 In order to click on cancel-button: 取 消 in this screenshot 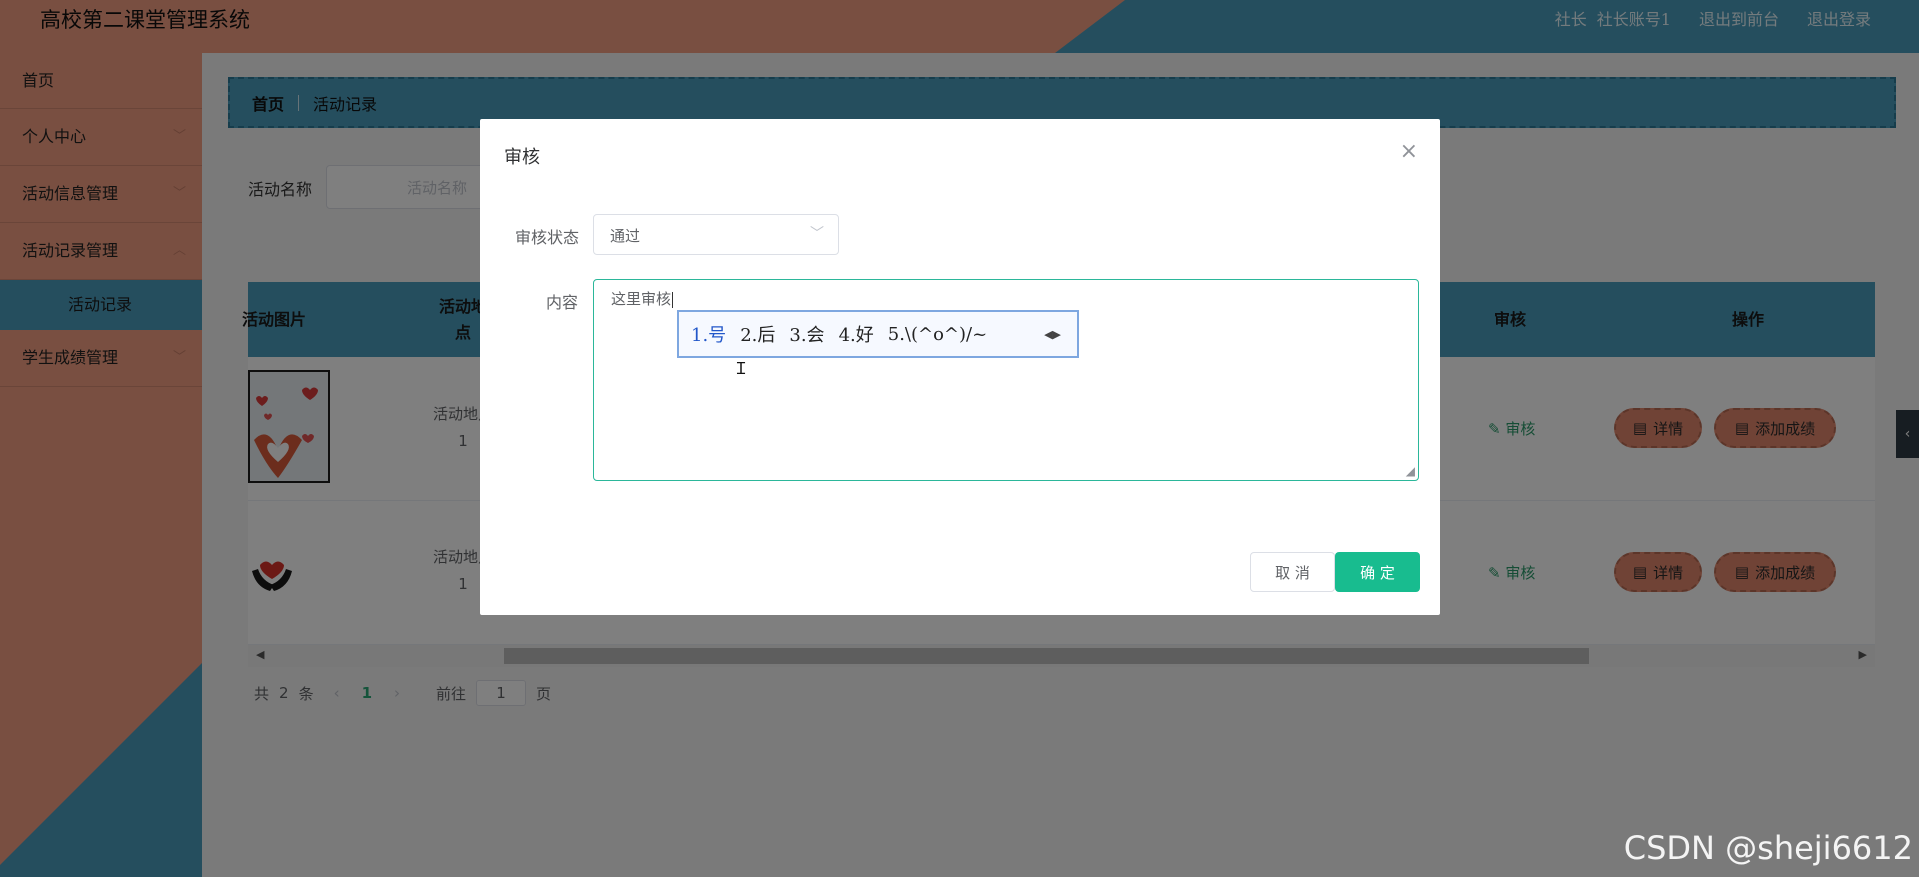, I will do `click(1292, 572)`.